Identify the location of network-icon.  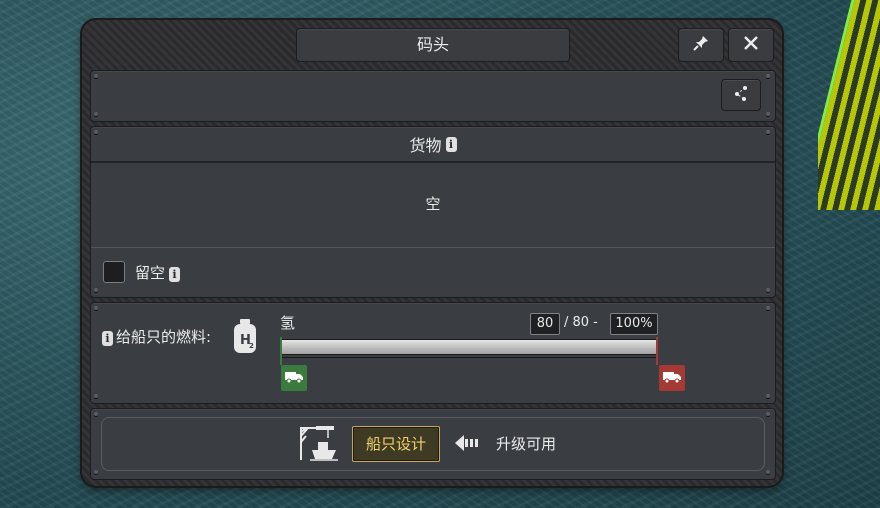
(741, 95).